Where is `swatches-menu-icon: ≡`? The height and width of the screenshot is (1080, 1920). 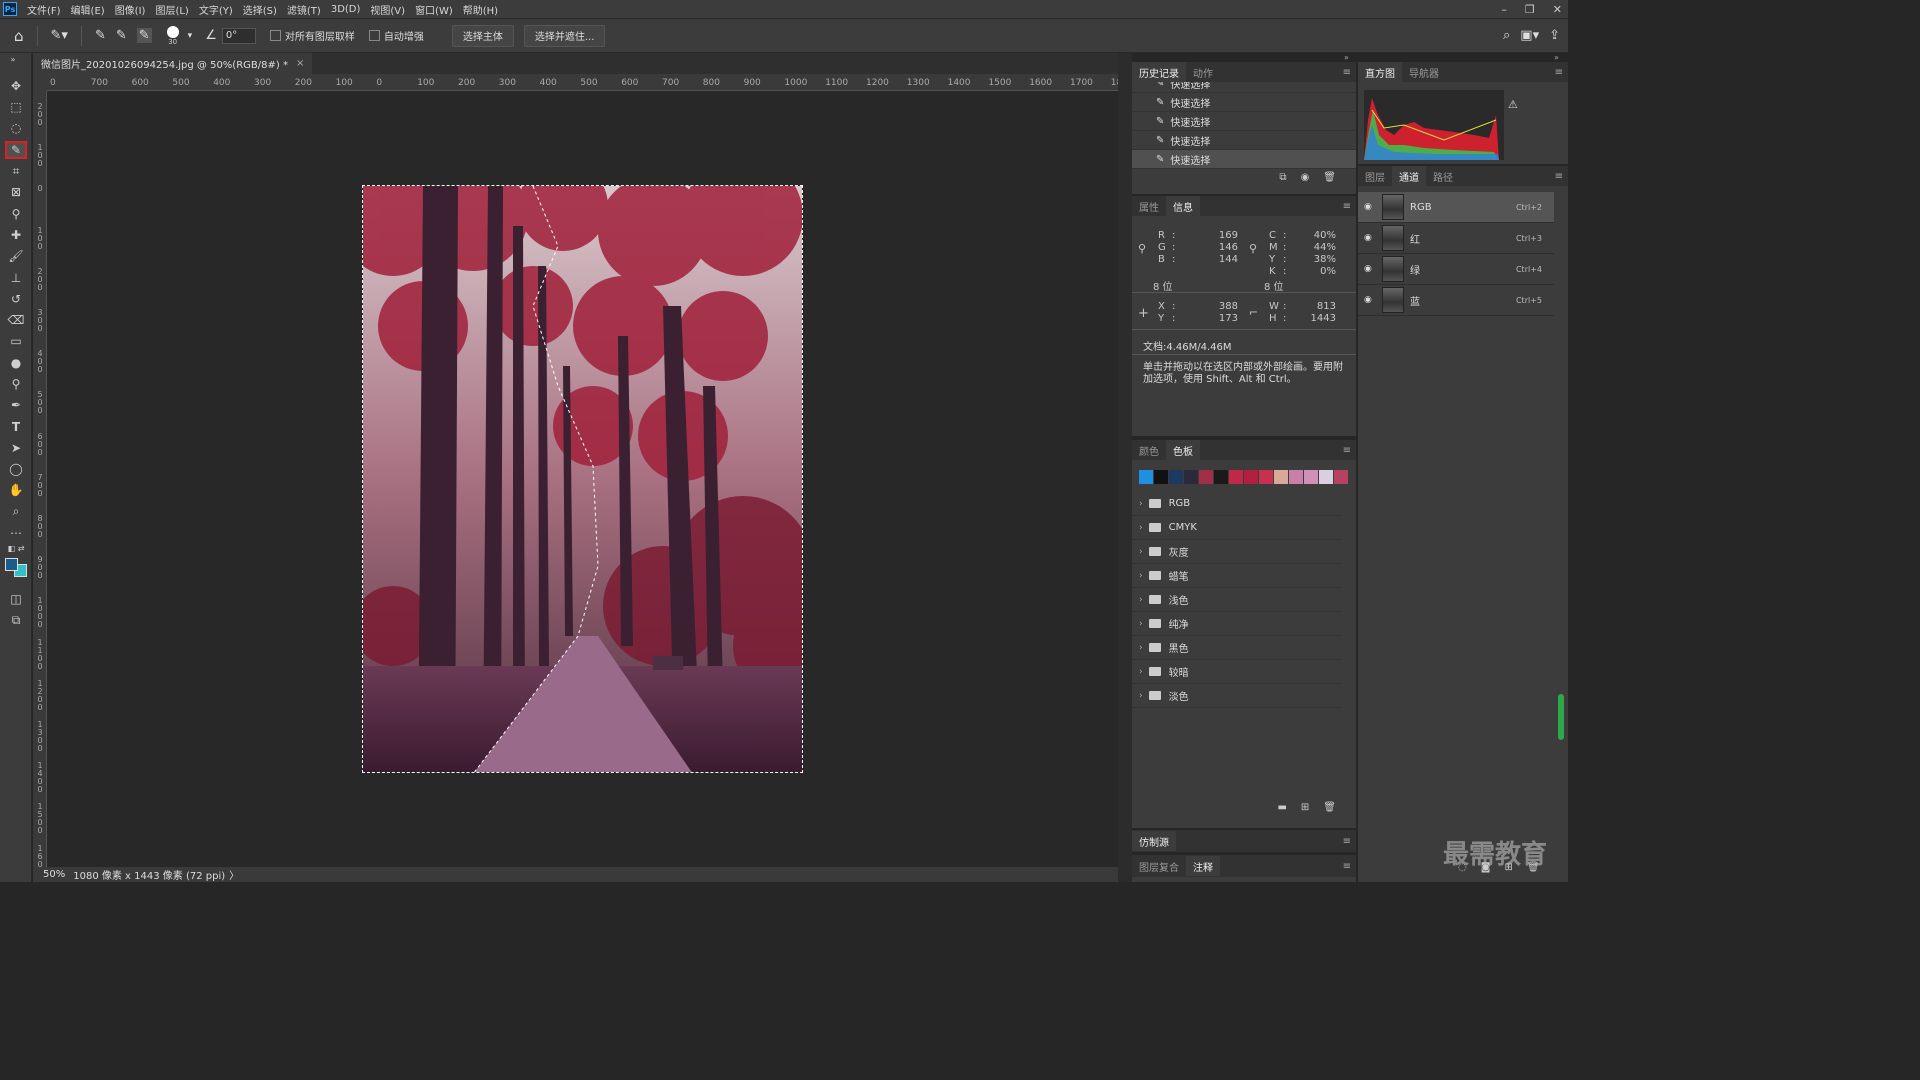
swatches-menu-icon: ≡ is located at coordinates (1347, 450).